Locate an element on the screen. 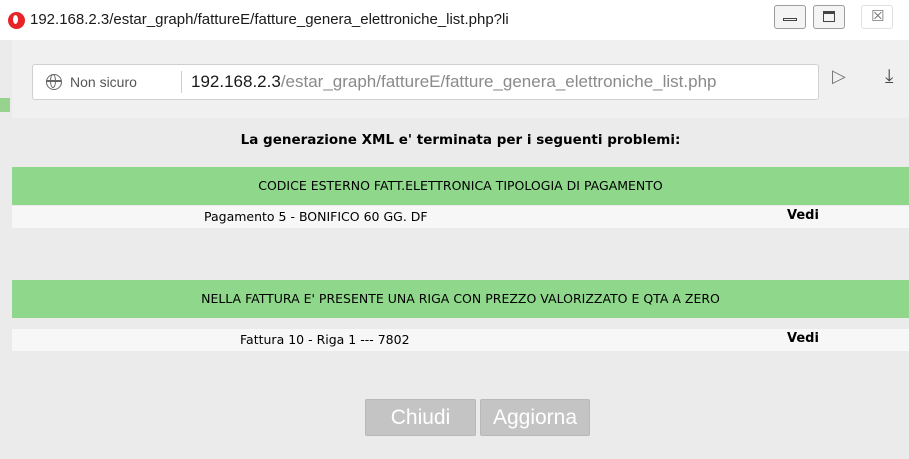 This screenshot has height=459, width=909. close-button: Chiudi is located at coordinates (420, 417).